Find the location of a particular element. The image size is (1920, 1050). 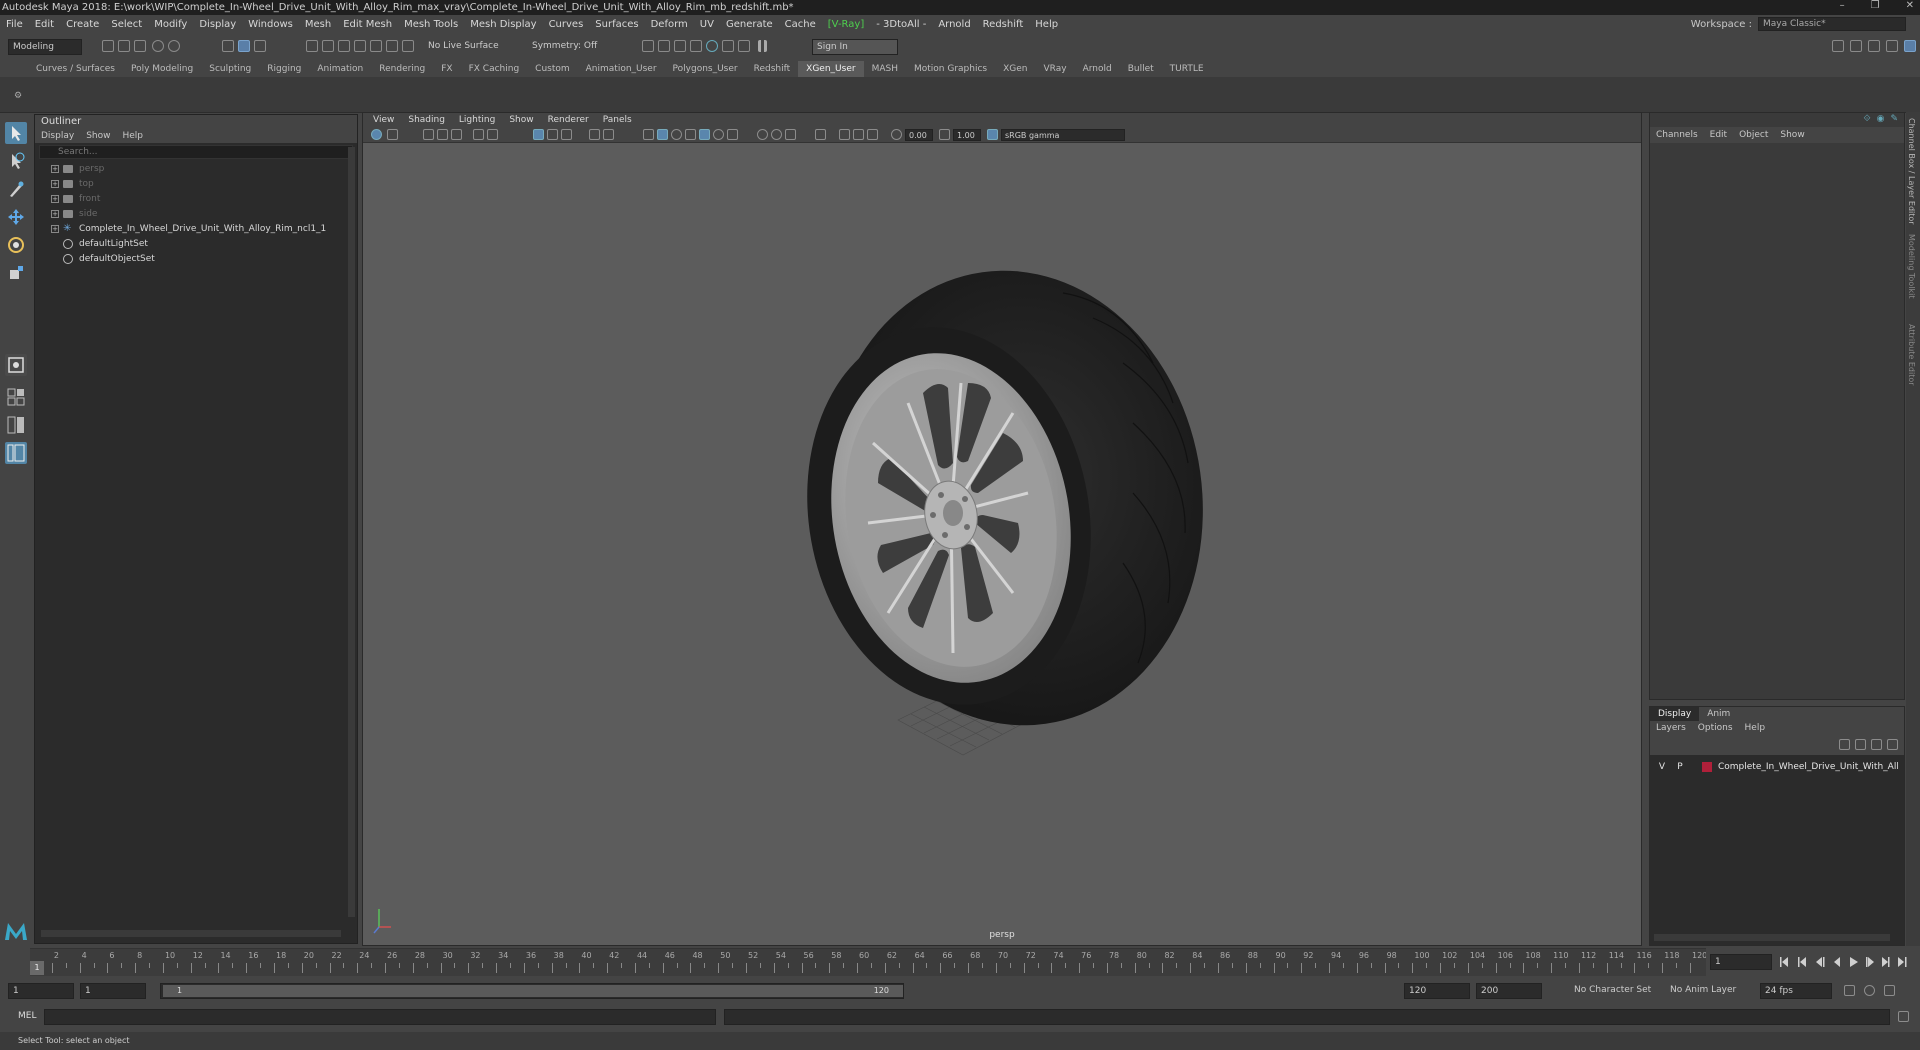

layer-menu-help: Help is located at coordinates (1755, 728).